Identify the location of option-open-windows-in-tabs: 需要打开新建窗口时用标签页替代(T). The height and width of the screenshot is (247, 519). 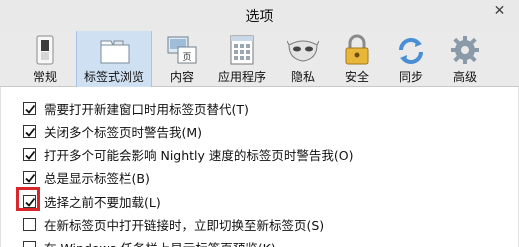
(136, 108).